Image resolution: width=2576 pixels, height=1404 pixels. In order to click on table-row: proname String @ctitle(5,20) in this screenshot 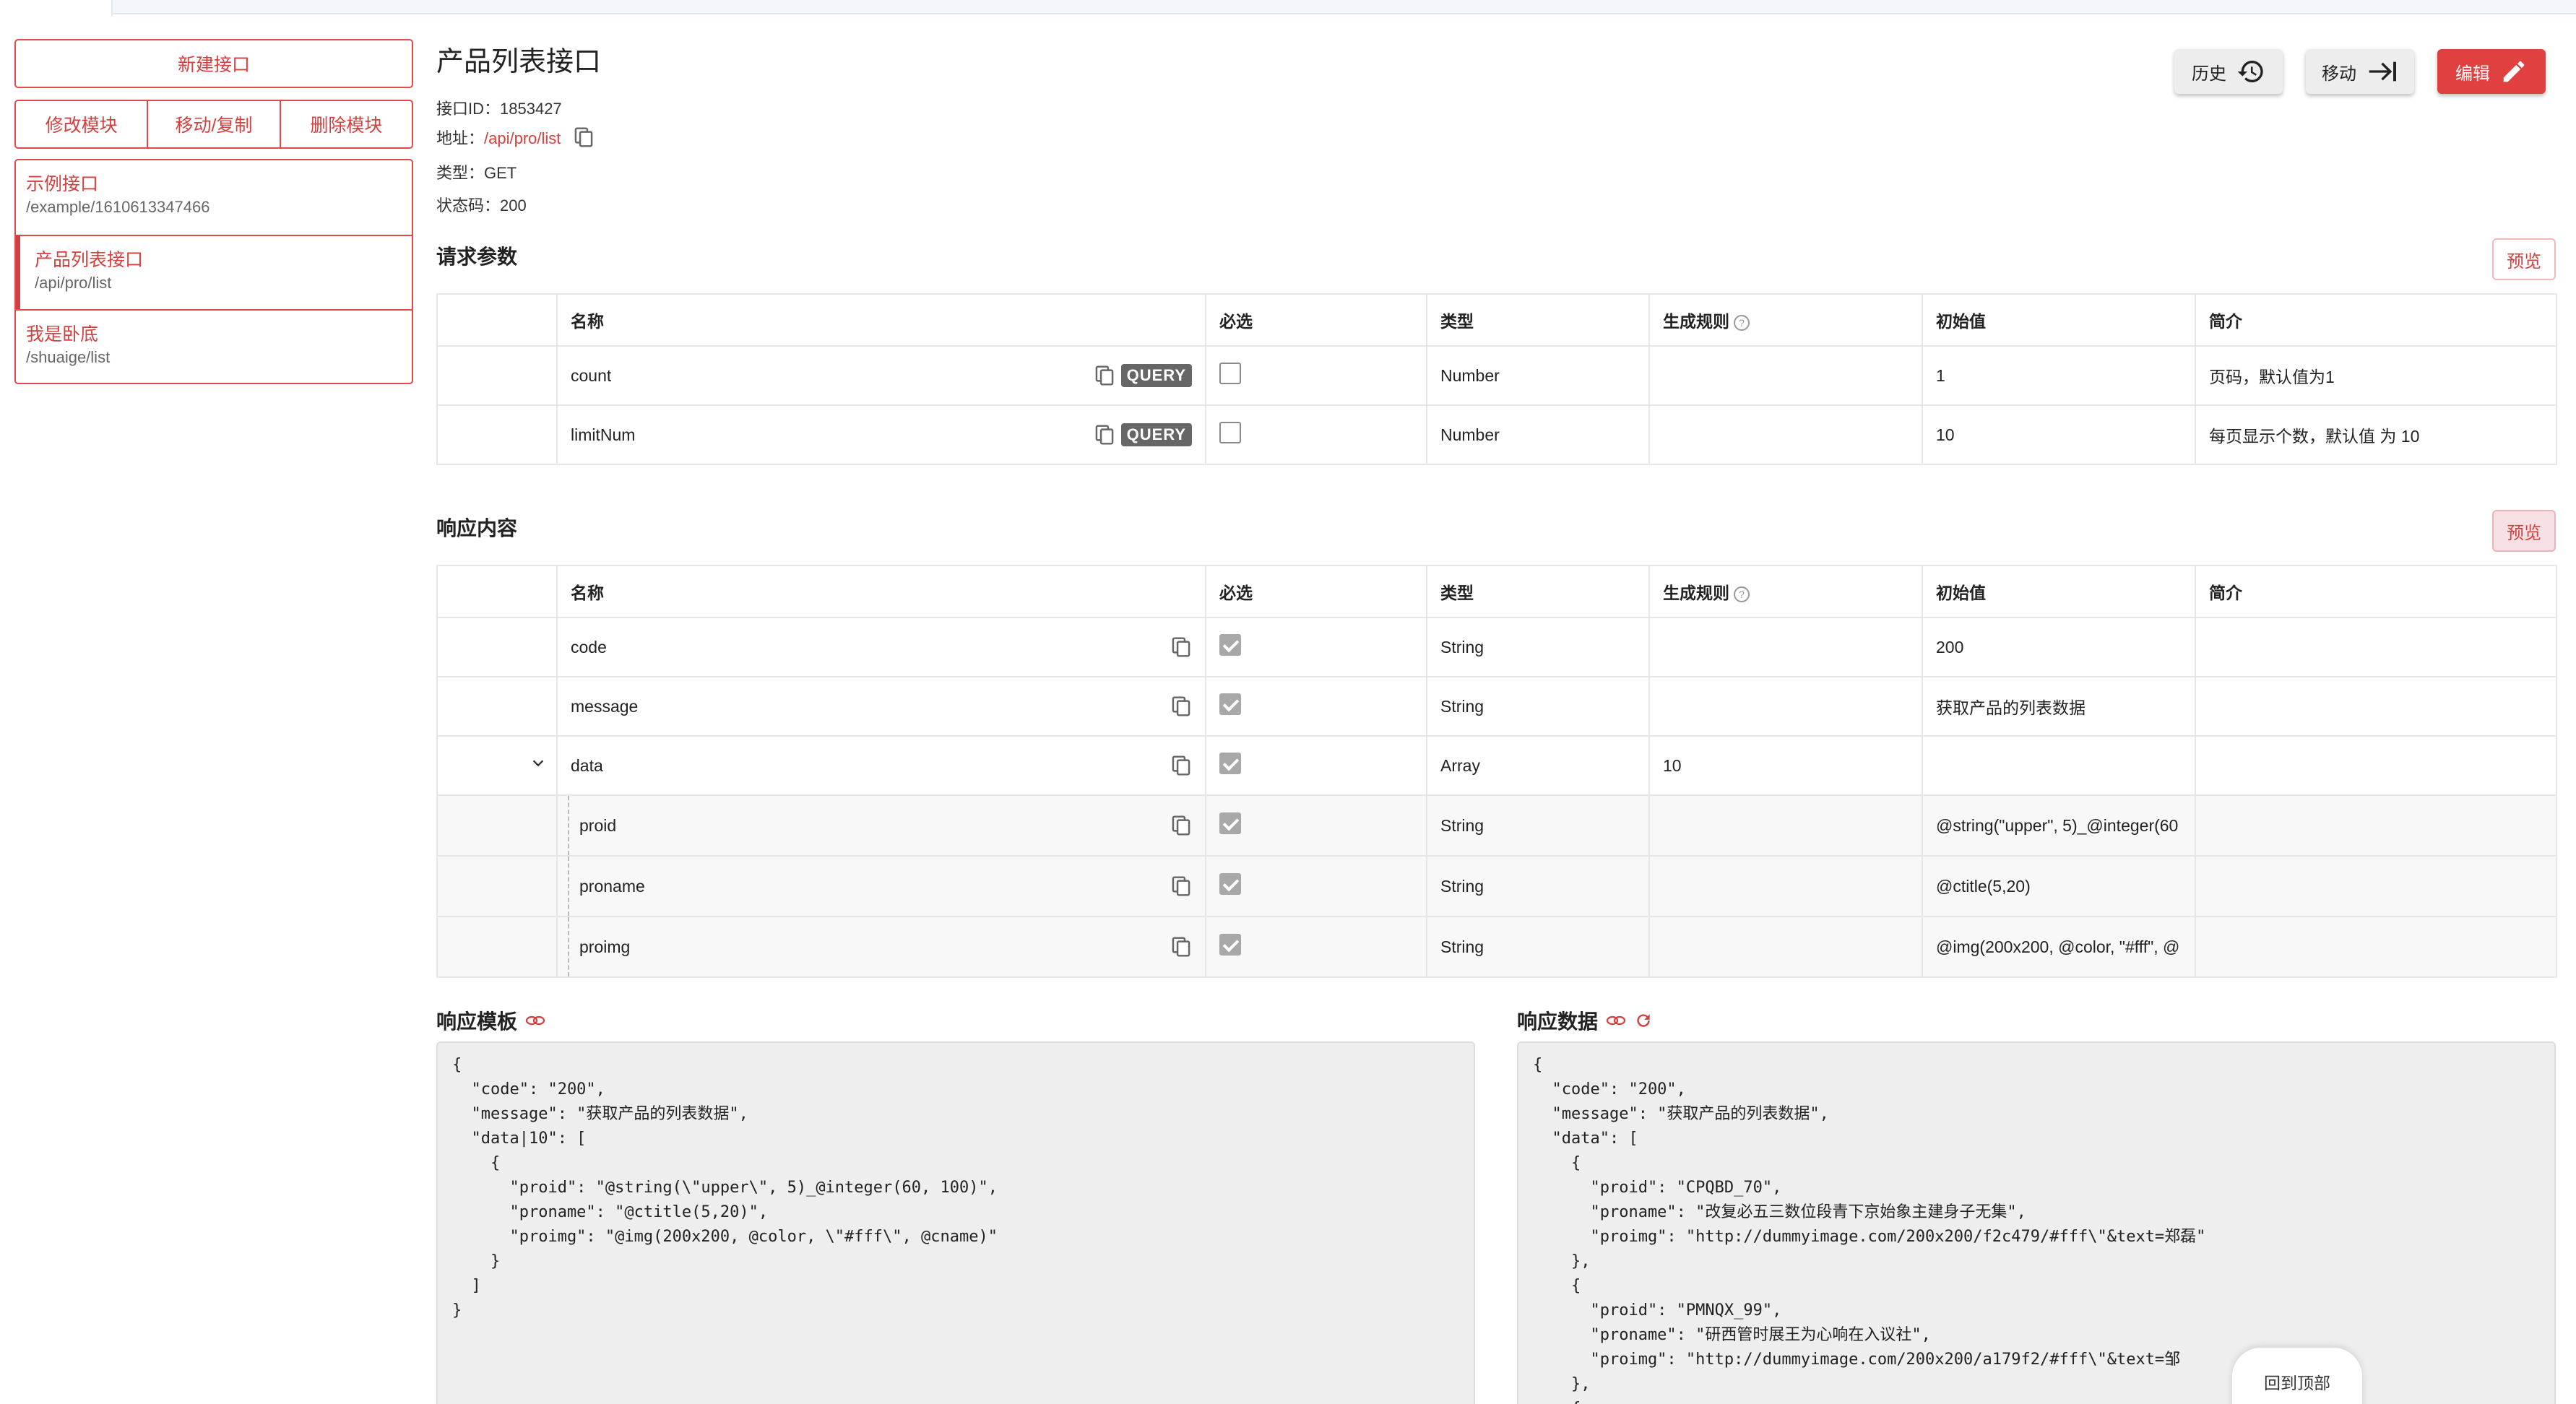, I will do `click(1497, 886)`.